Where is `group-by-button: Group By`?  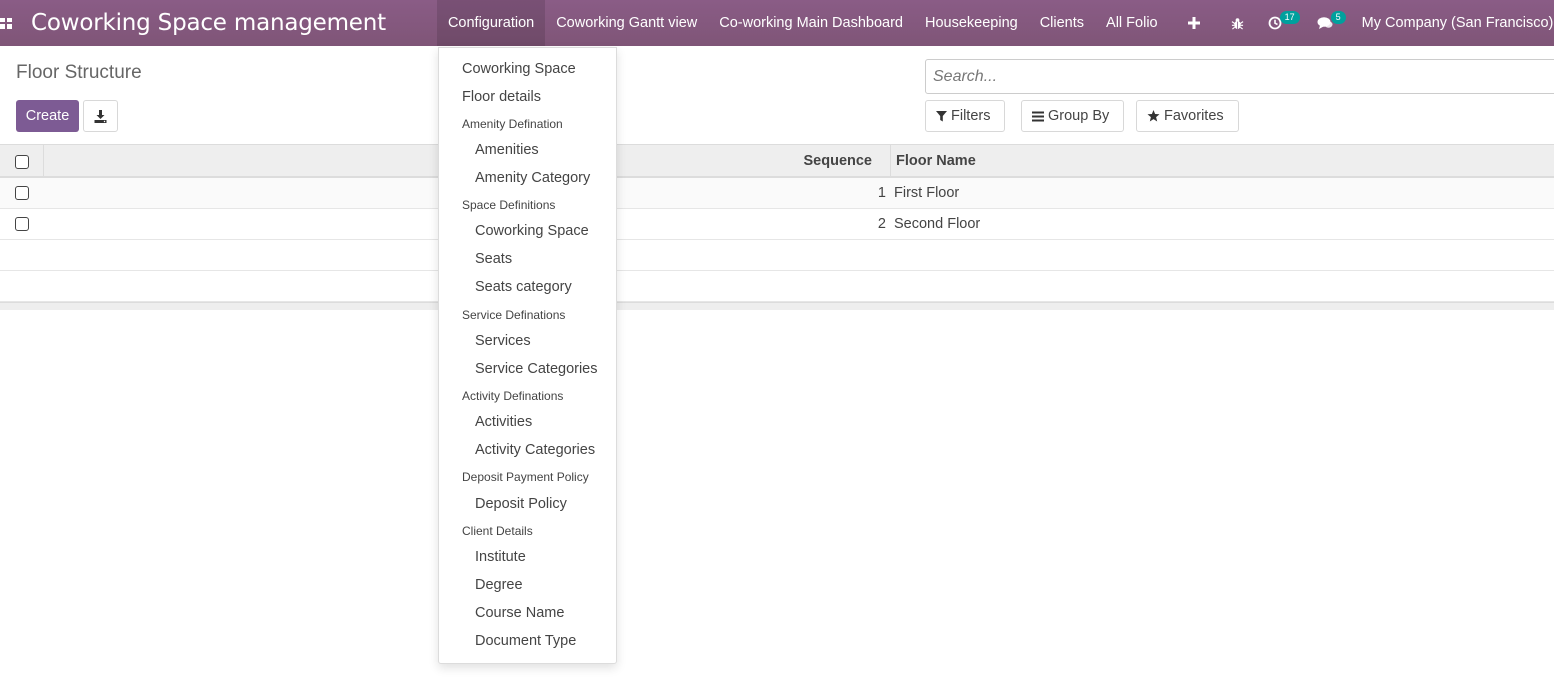 group-by-button: Group By is located at coordinates (1073, 116).